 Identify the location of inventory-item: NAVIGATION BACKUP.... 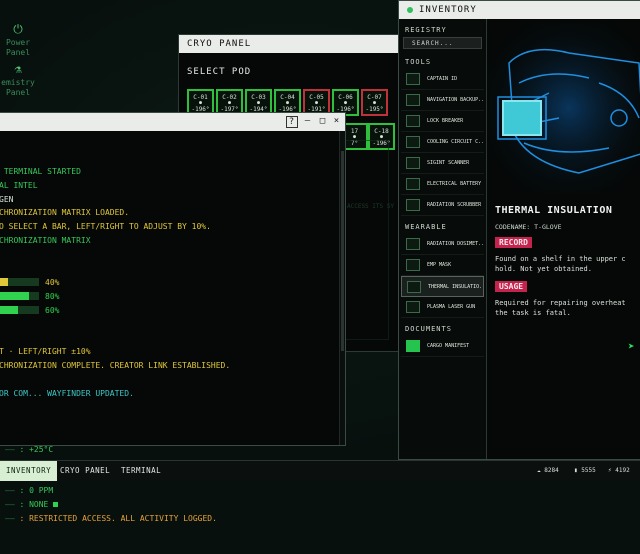
(442, 100).